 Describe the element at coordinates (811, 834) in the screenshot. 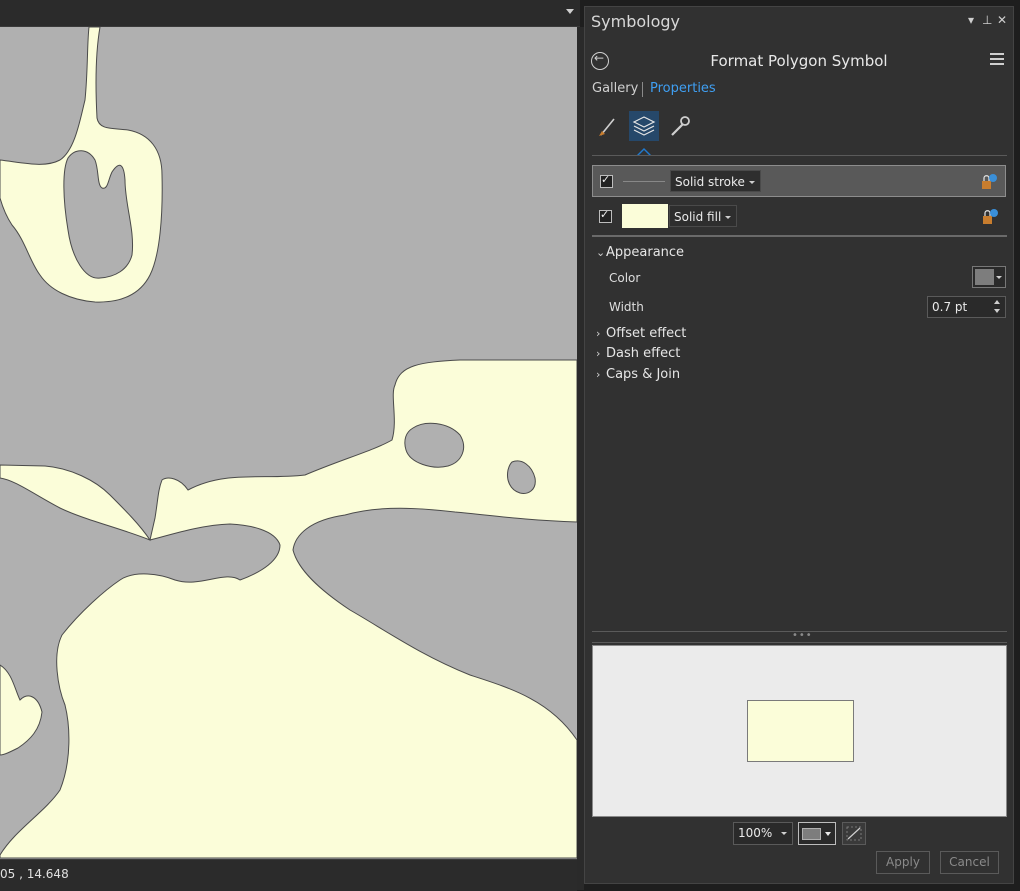

I see `background-chip` at that location.